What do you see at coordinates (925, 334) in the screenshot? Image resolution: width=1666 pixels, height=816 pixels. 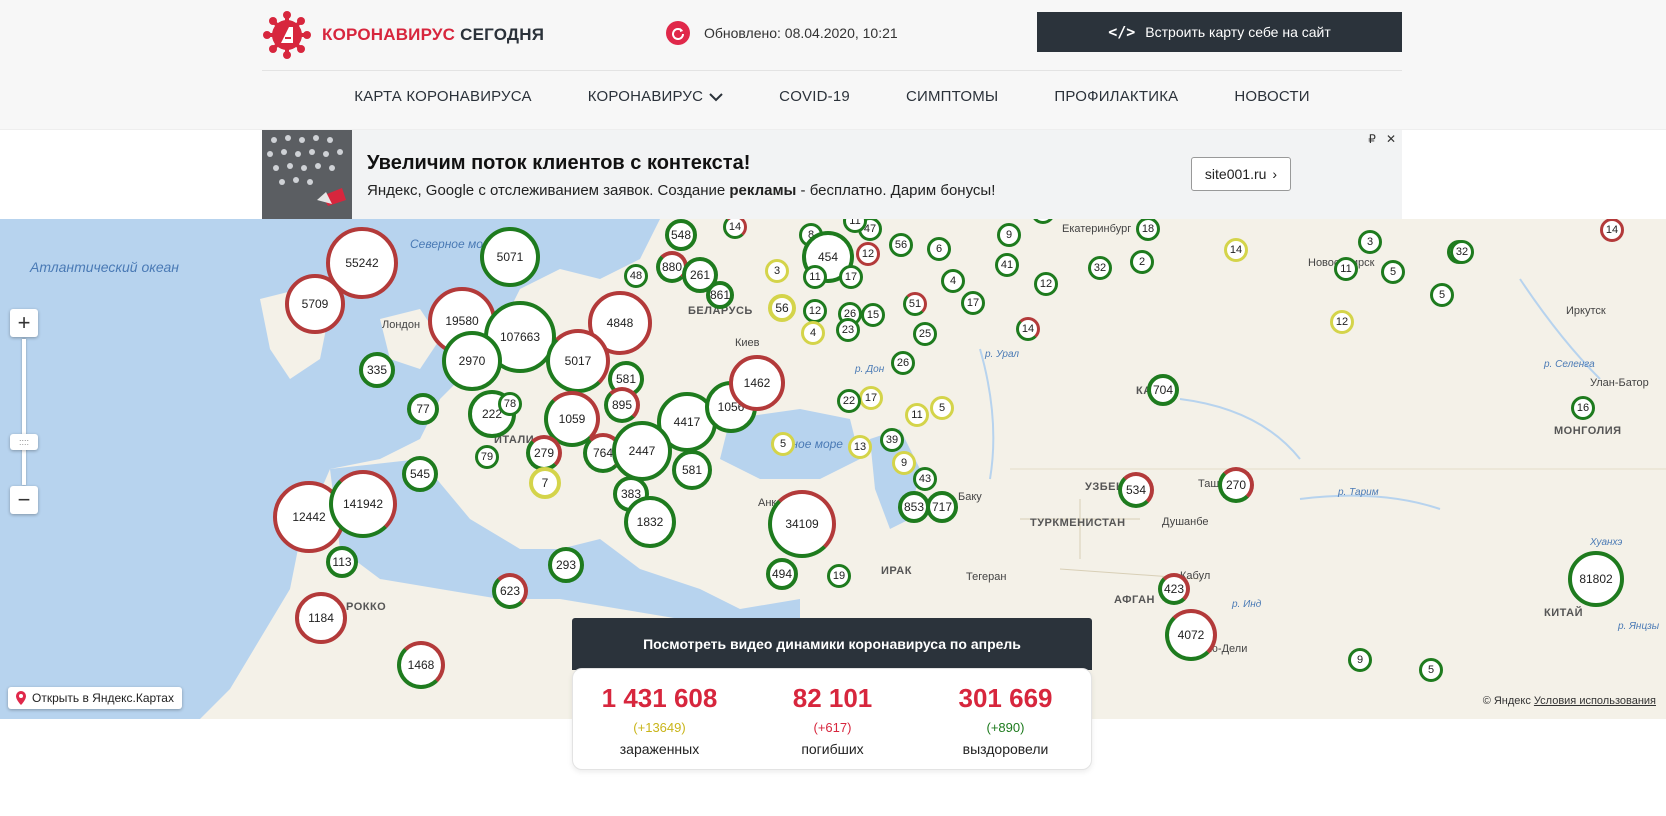 I see `case-marker: 25` at bounding box center [925, 334].